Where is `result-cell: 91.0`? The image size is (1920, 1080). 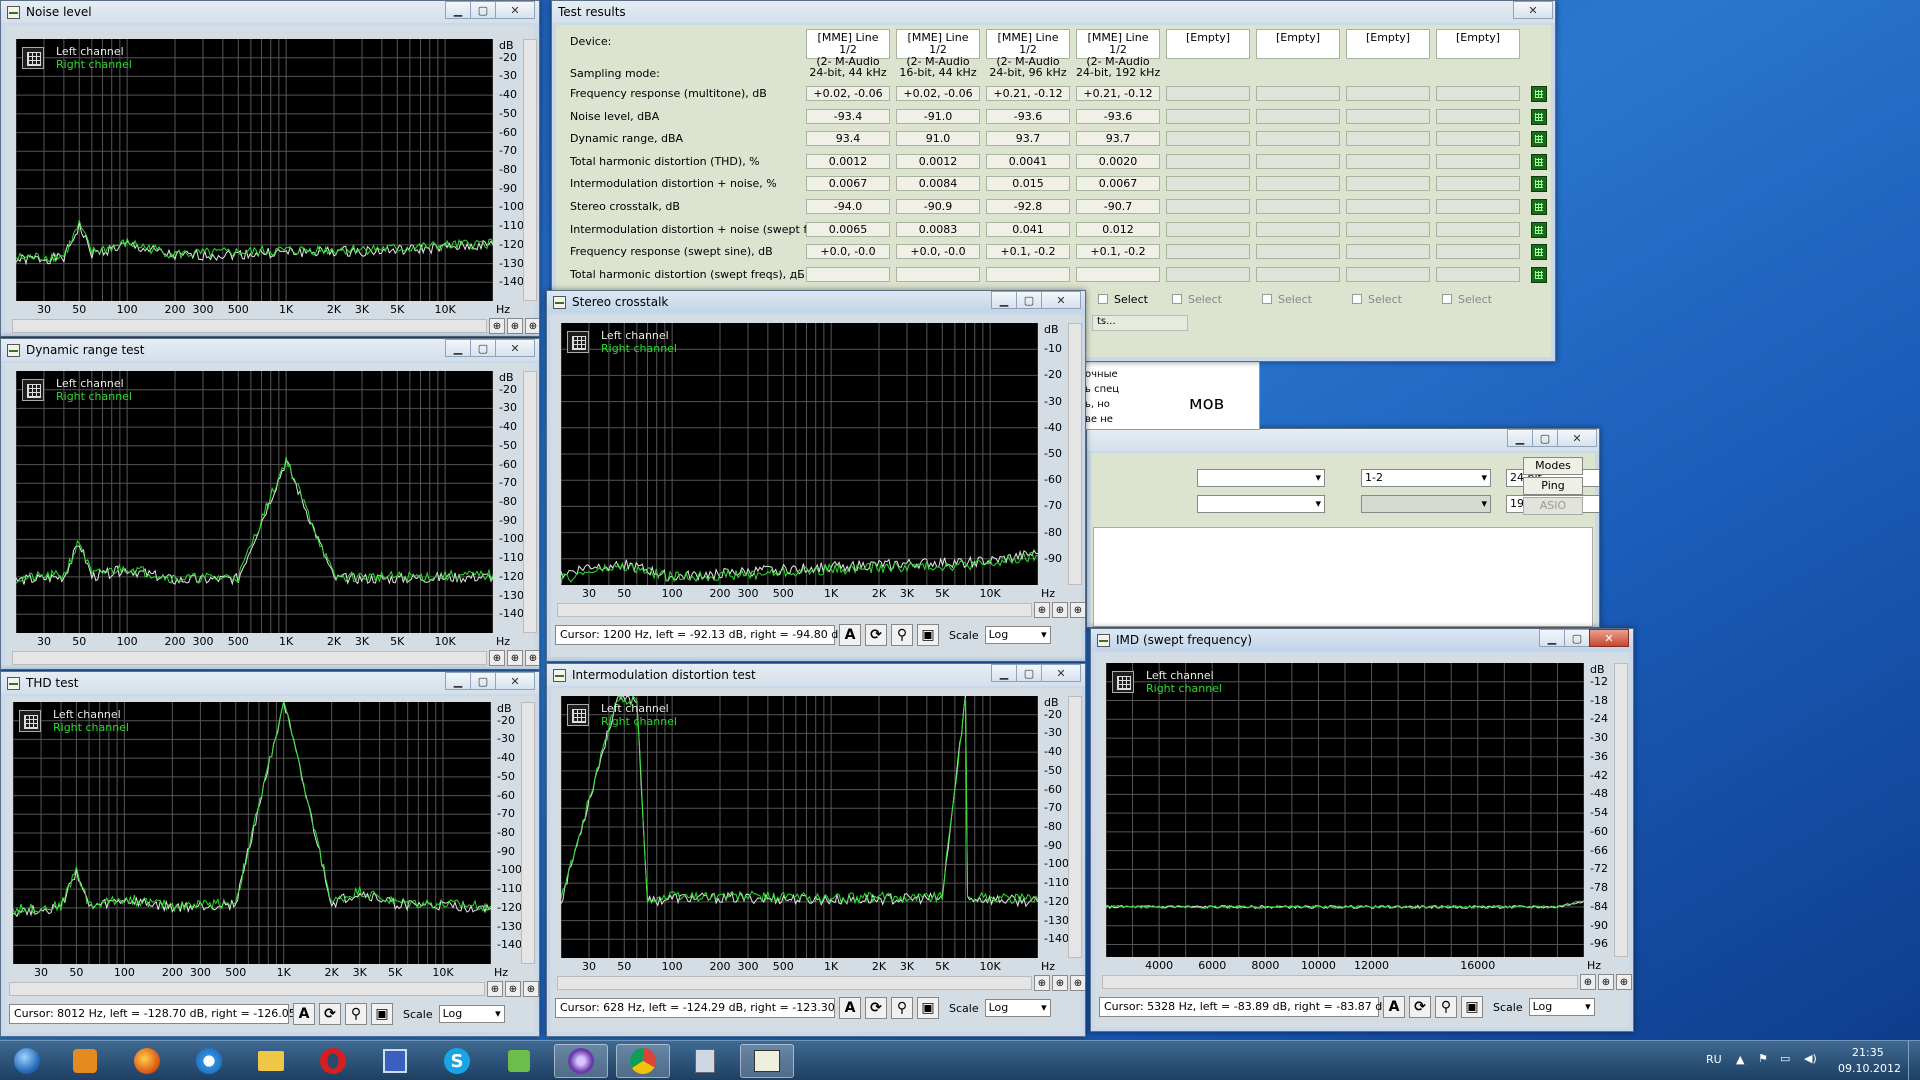 result-cell: 91.0 is located at coordinates (938, 139).